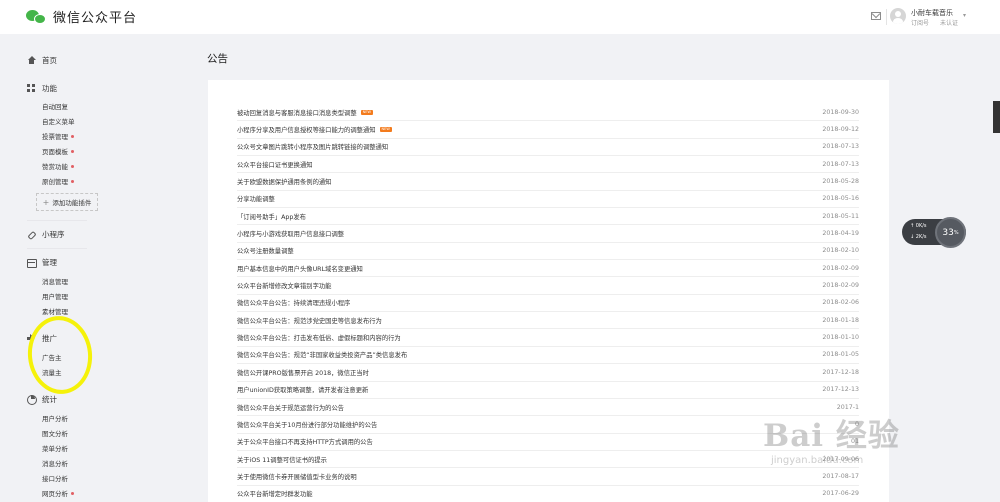 Image resolution: width=1000 pixels, height=502 pixels. What do you see at coordinates (840, 303) in the screenshot?
I see `announcement-date: 2018-02-06` at bounding box center [840, 303].